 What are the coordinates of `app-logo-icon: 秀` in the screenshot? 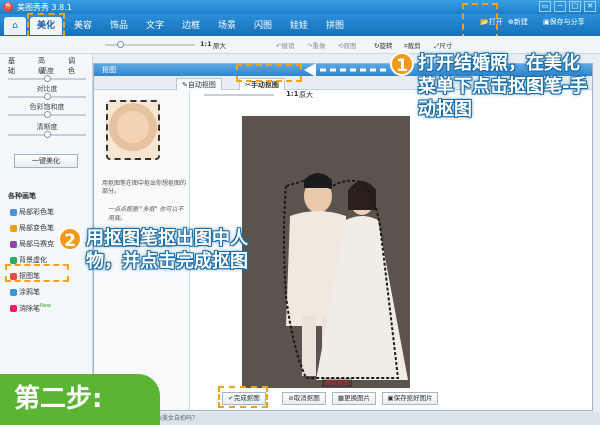 It's located at (8, 7).